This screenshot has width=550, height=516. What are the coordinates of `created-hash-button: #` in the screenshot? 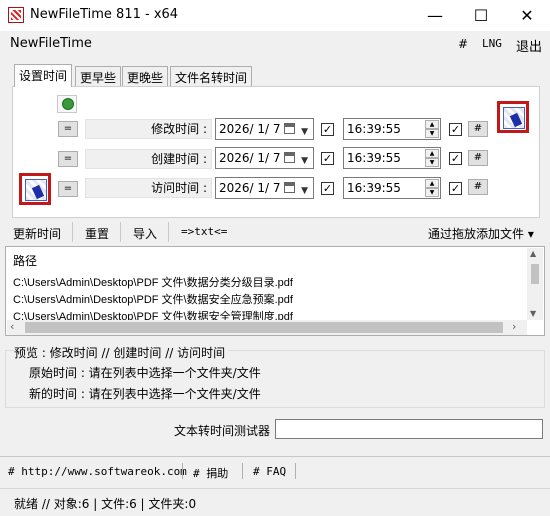 It's located at (478, 158).